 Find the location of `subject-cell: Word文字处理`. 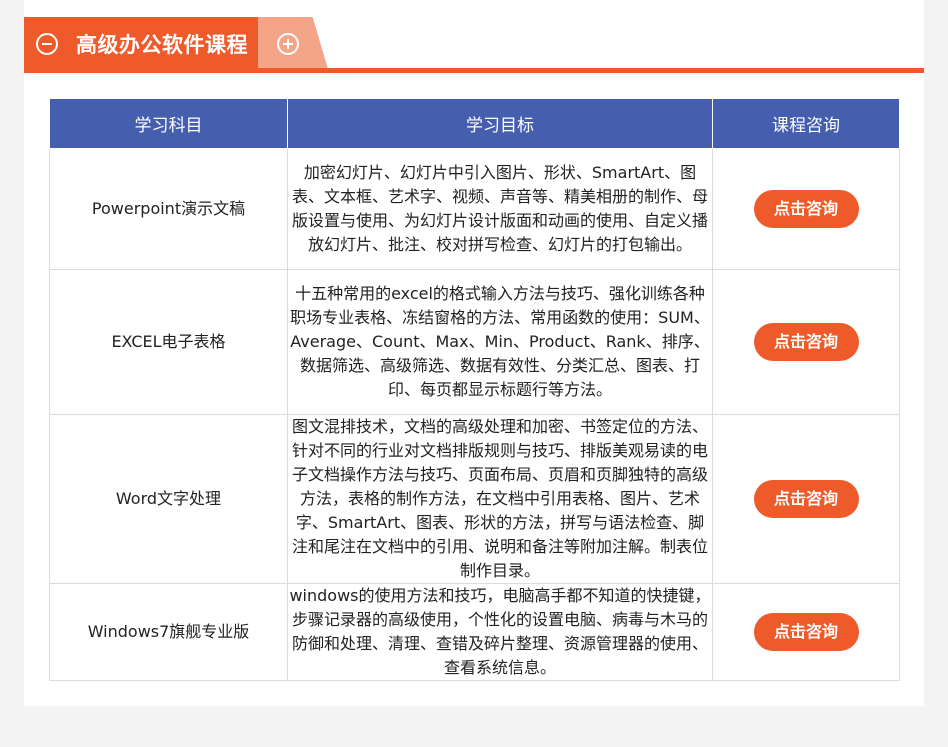

subject-cell: Word文字处理 is located at coordinates (168, 499).